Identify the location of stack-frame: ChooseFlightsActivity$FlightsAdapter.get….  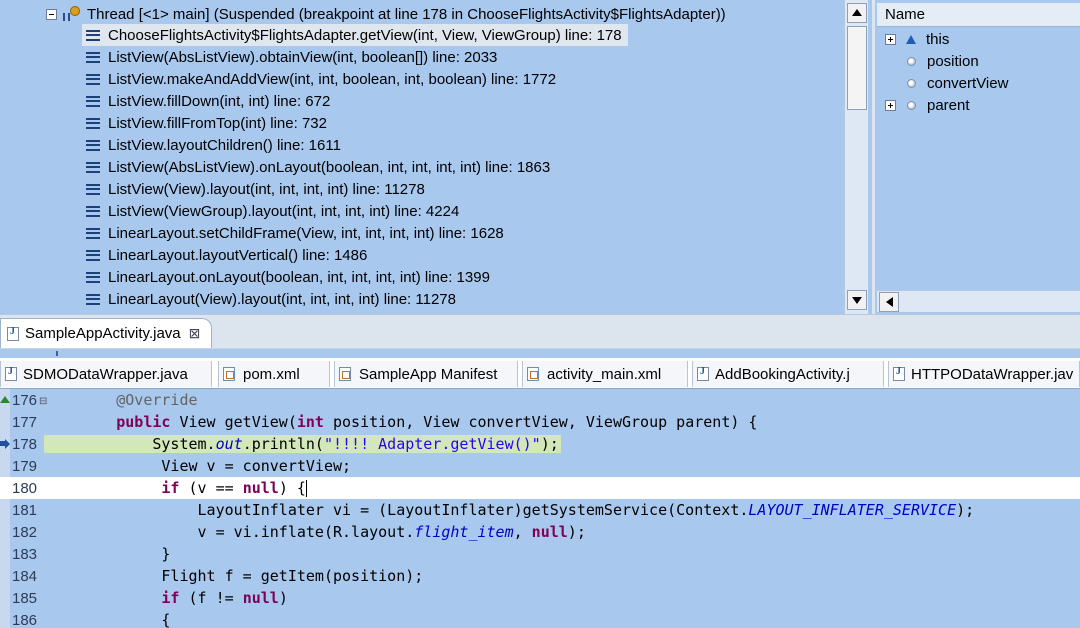
(355, 35).